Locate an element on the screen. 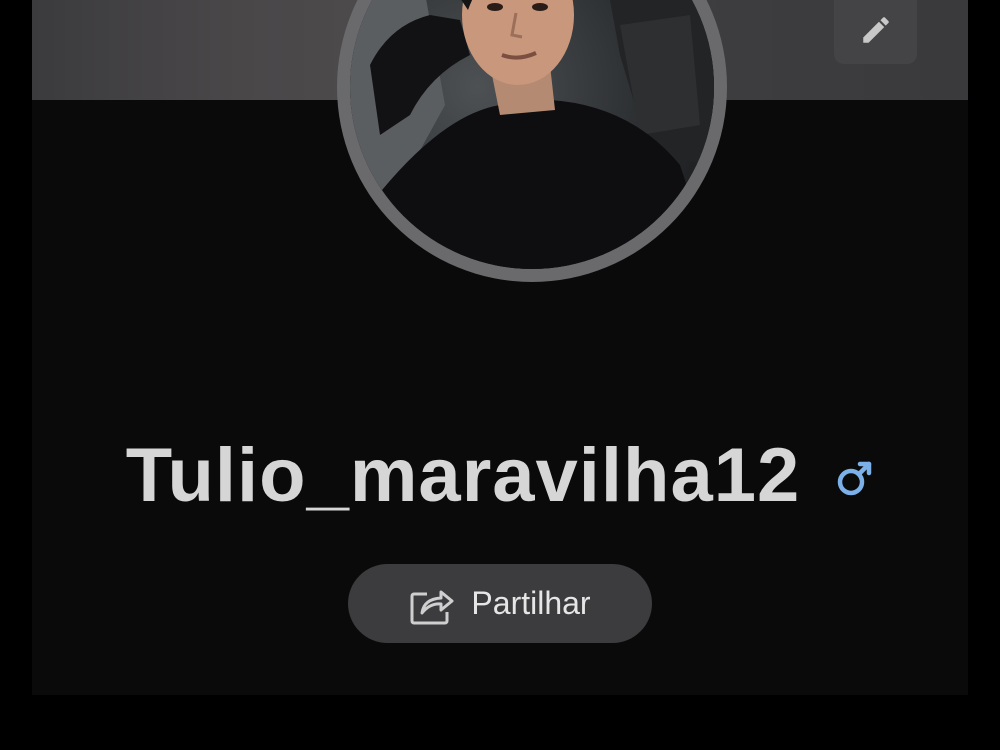 This screenshot has width=1000, height=750. pencil-icon is located at coordinates (876, 32).